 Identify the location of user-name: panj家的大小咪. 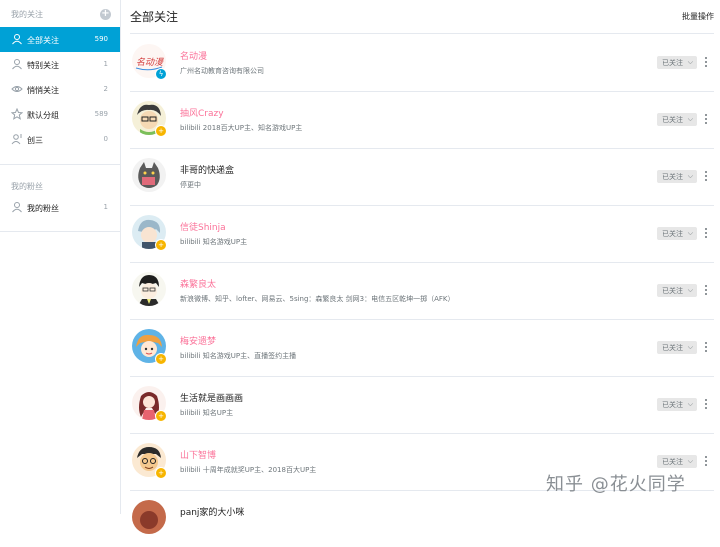
(212, 511).